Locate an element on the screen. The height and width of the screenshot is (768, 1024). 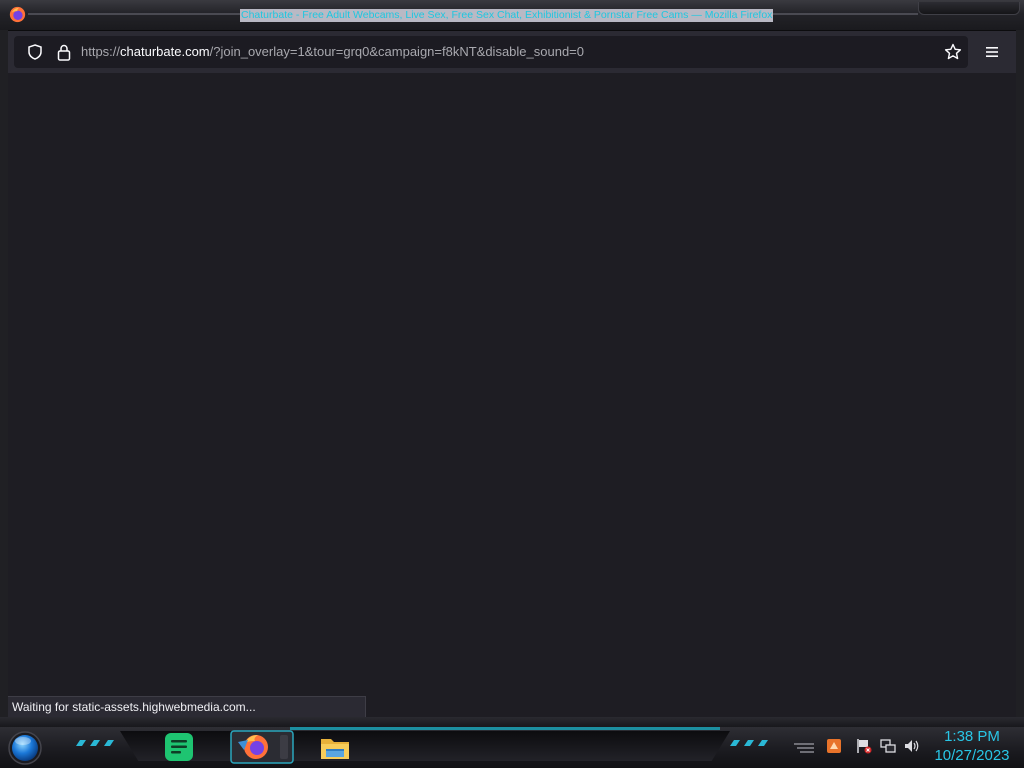
window-frame-right is located at coordinates (1020, 375).